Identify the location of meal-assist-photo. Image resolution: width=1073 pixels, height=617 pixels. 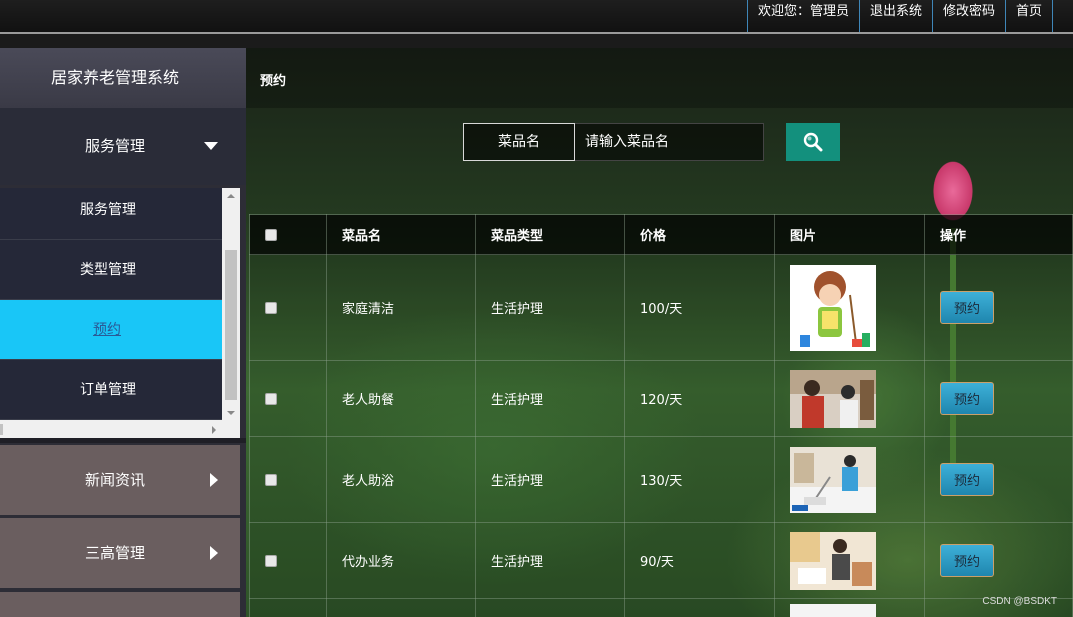
(833, 398).